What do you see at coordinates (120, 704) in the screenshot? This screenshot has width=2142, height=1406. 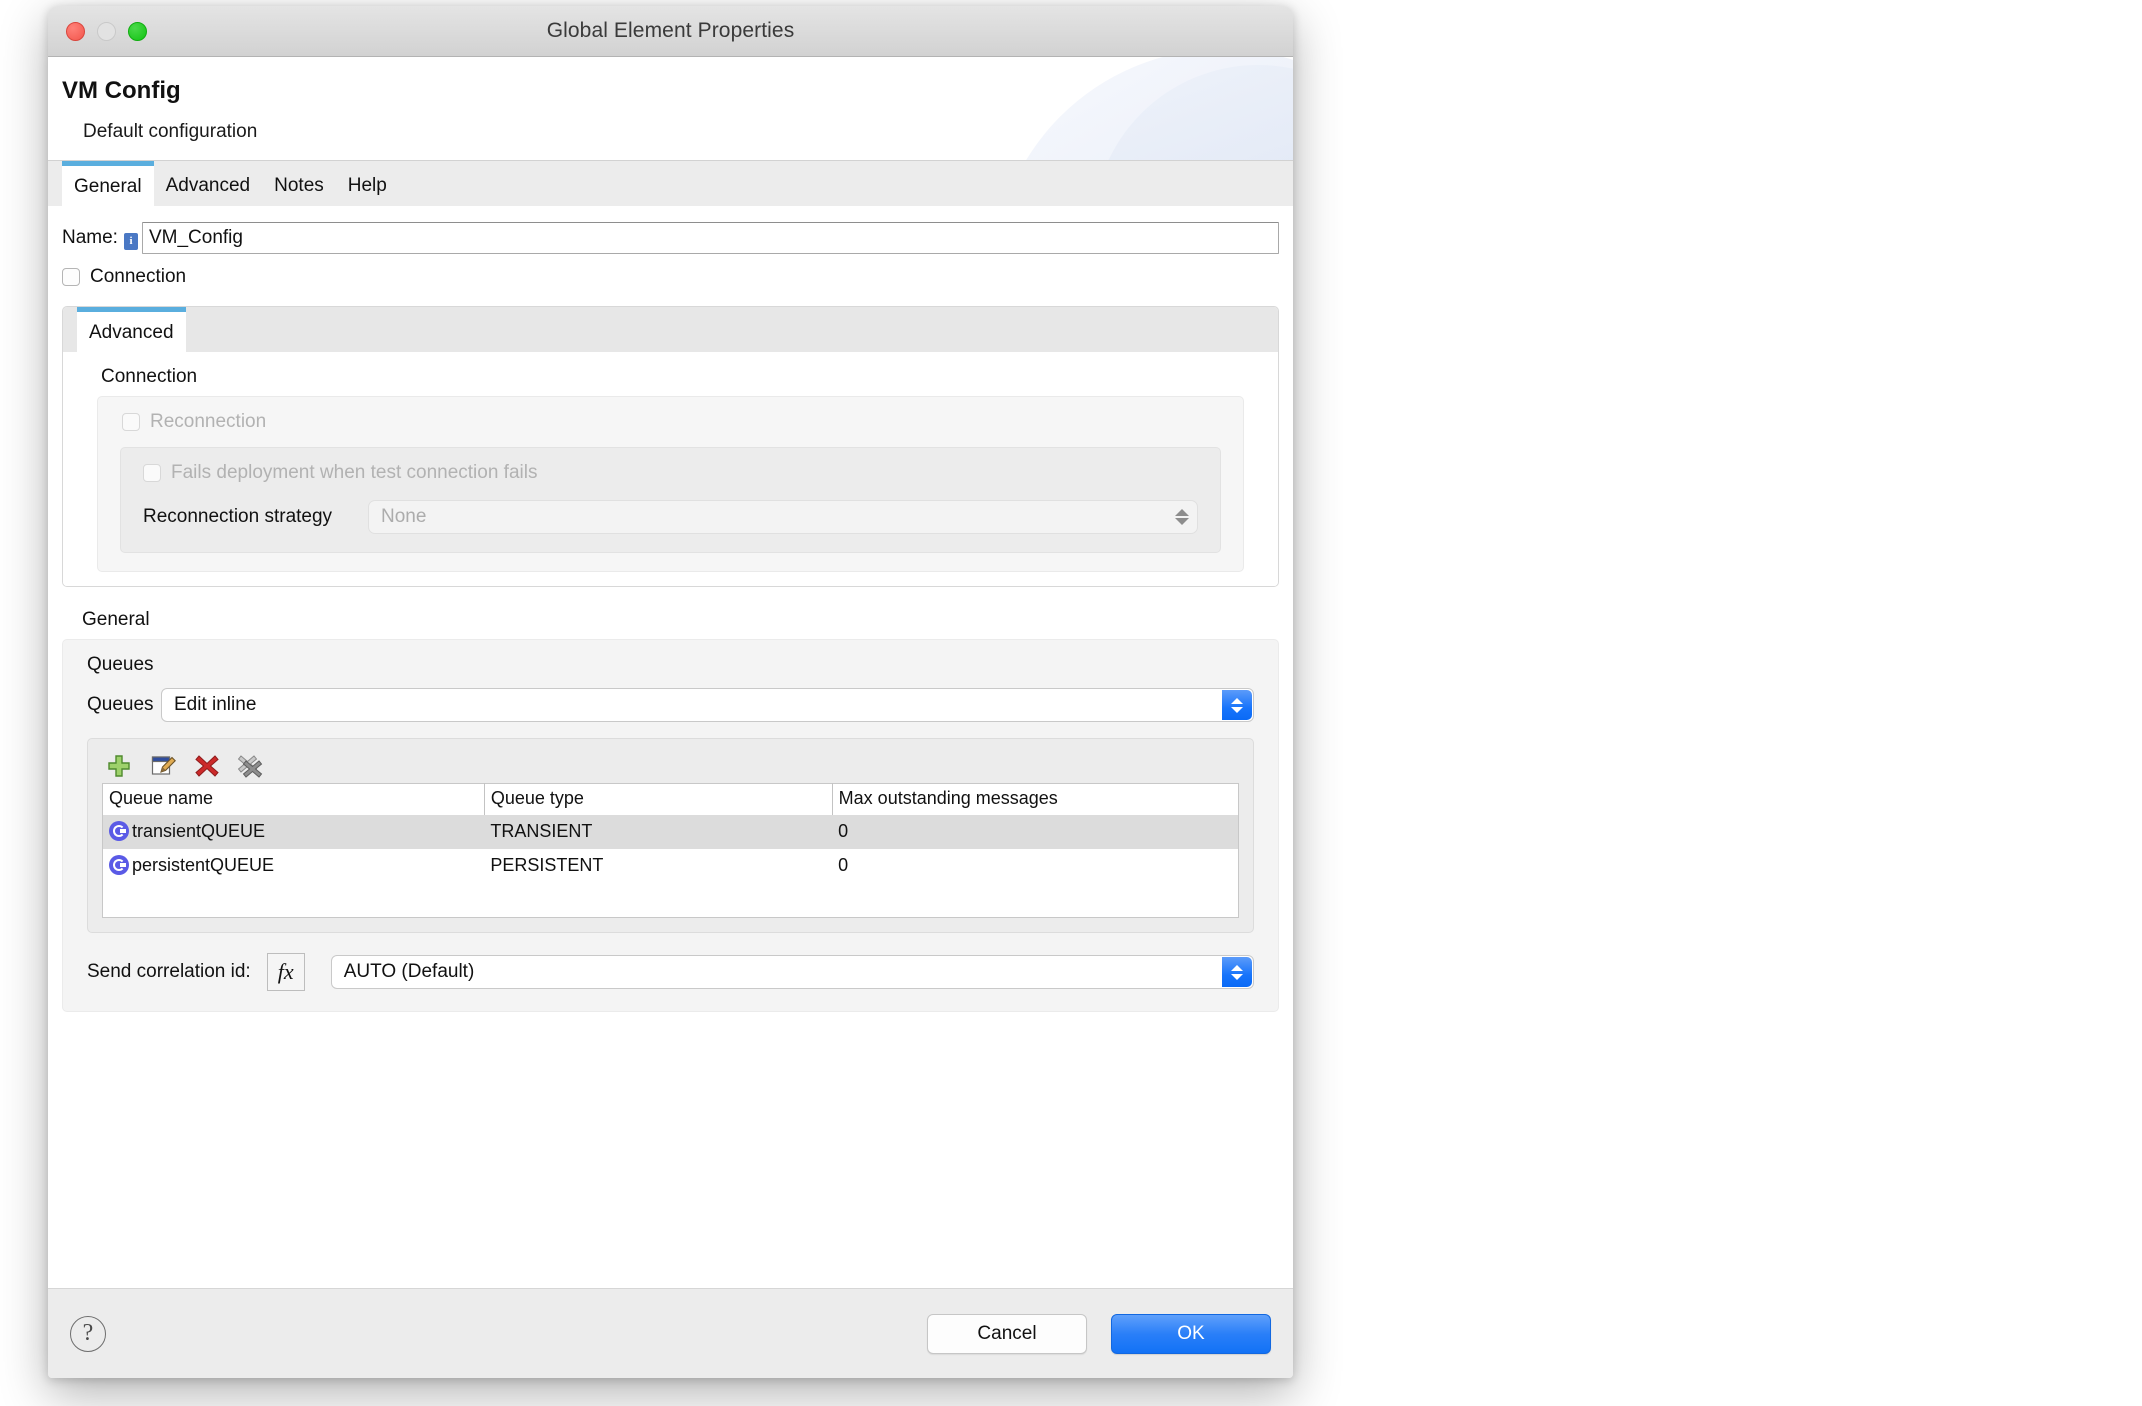 I see `queues-field-label: Queues` at bounding box center [120, 704].